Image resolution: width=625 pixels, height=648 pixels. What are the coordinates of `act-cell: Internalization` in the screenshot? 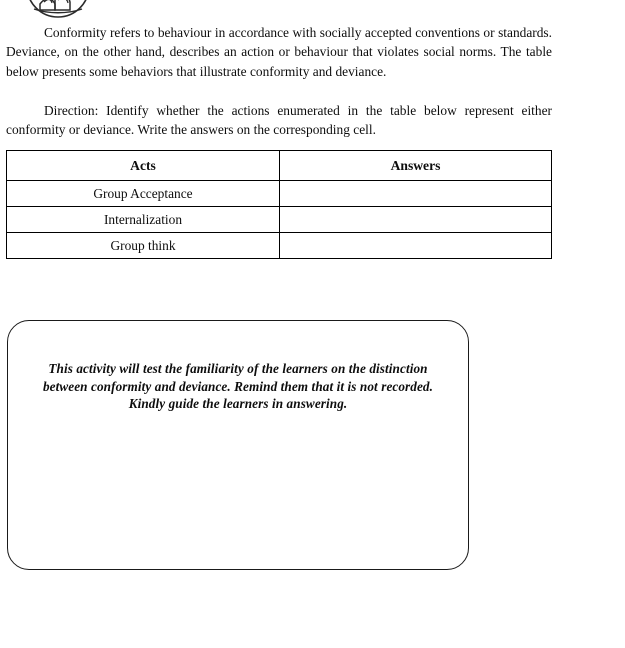 It's located at (143, 219).